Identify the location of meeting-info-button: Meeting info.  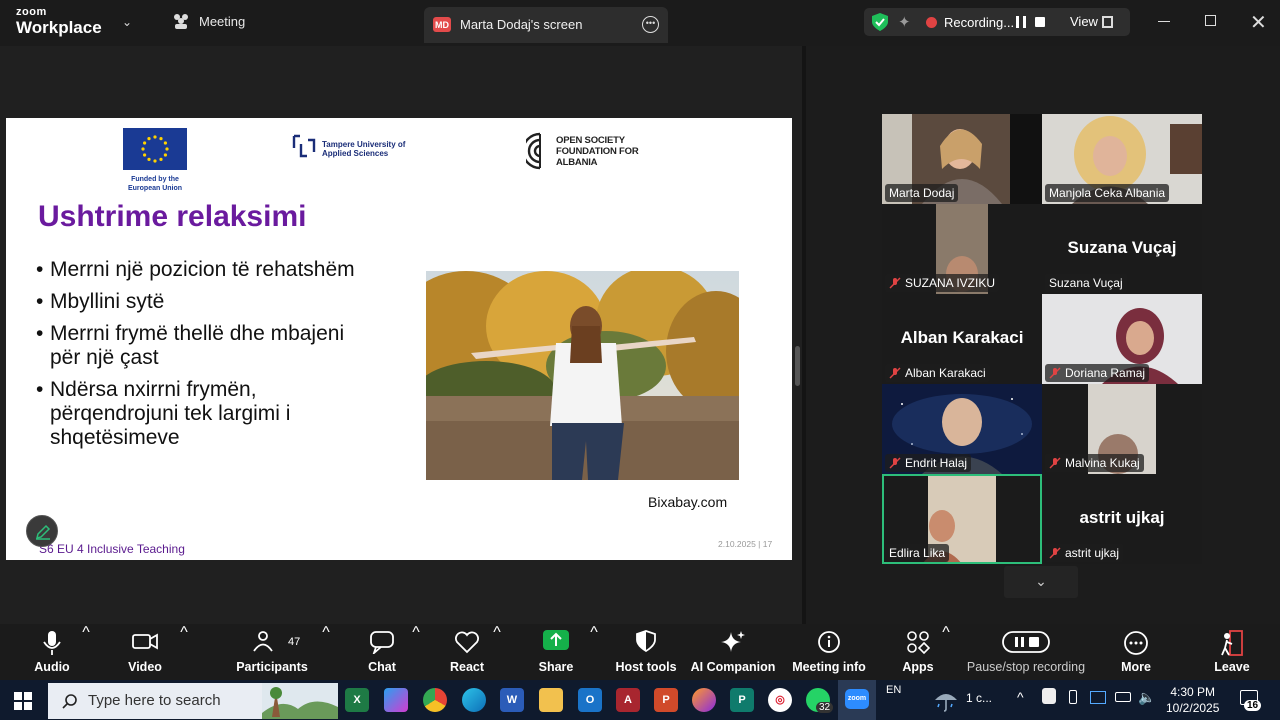
(829, 652).